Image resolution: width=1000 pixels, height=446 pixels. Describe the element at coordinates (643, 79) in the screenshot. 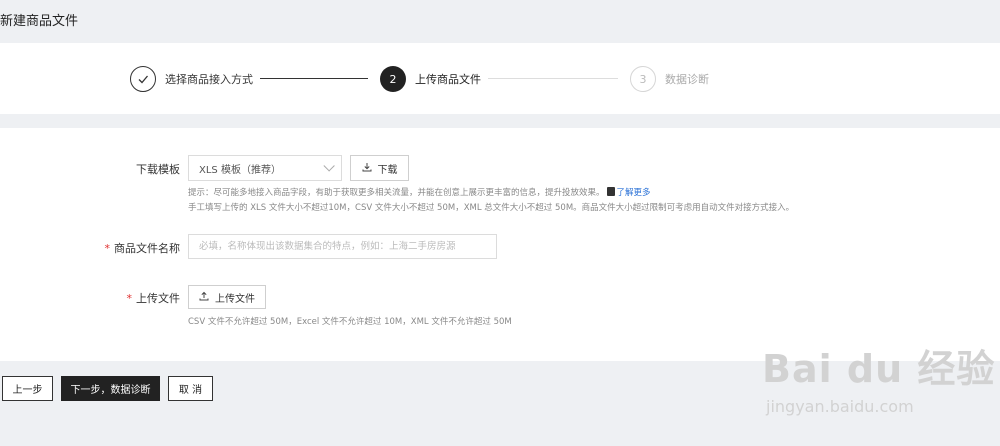

I see `step-number: 3` at that location.